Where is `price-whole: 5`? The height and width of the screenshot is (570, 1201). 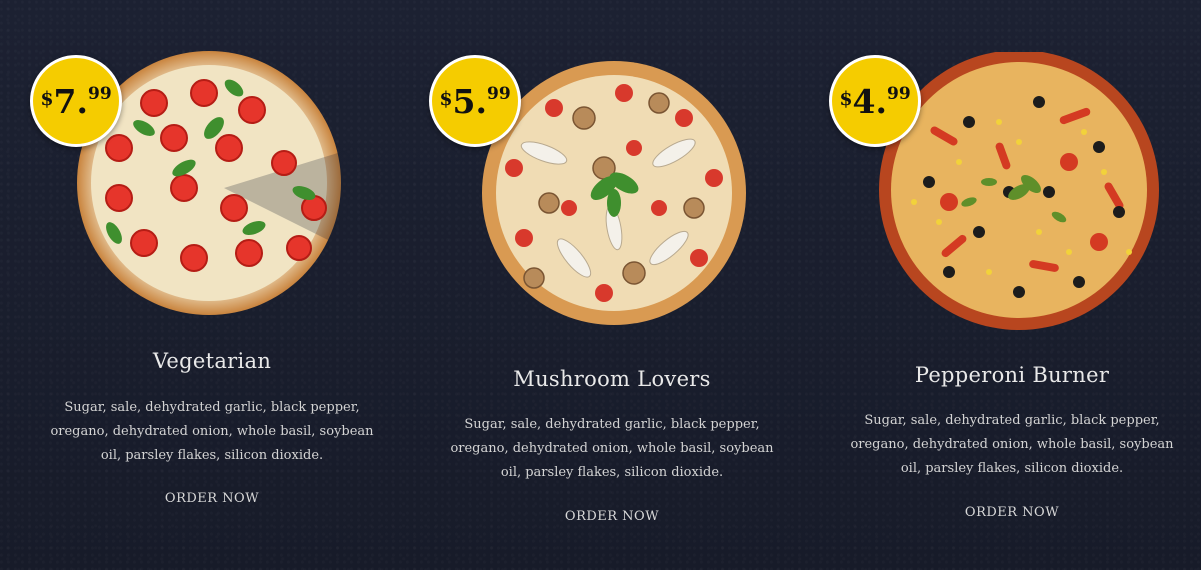
price-whole: 5 is located at coordinates (464, 101).